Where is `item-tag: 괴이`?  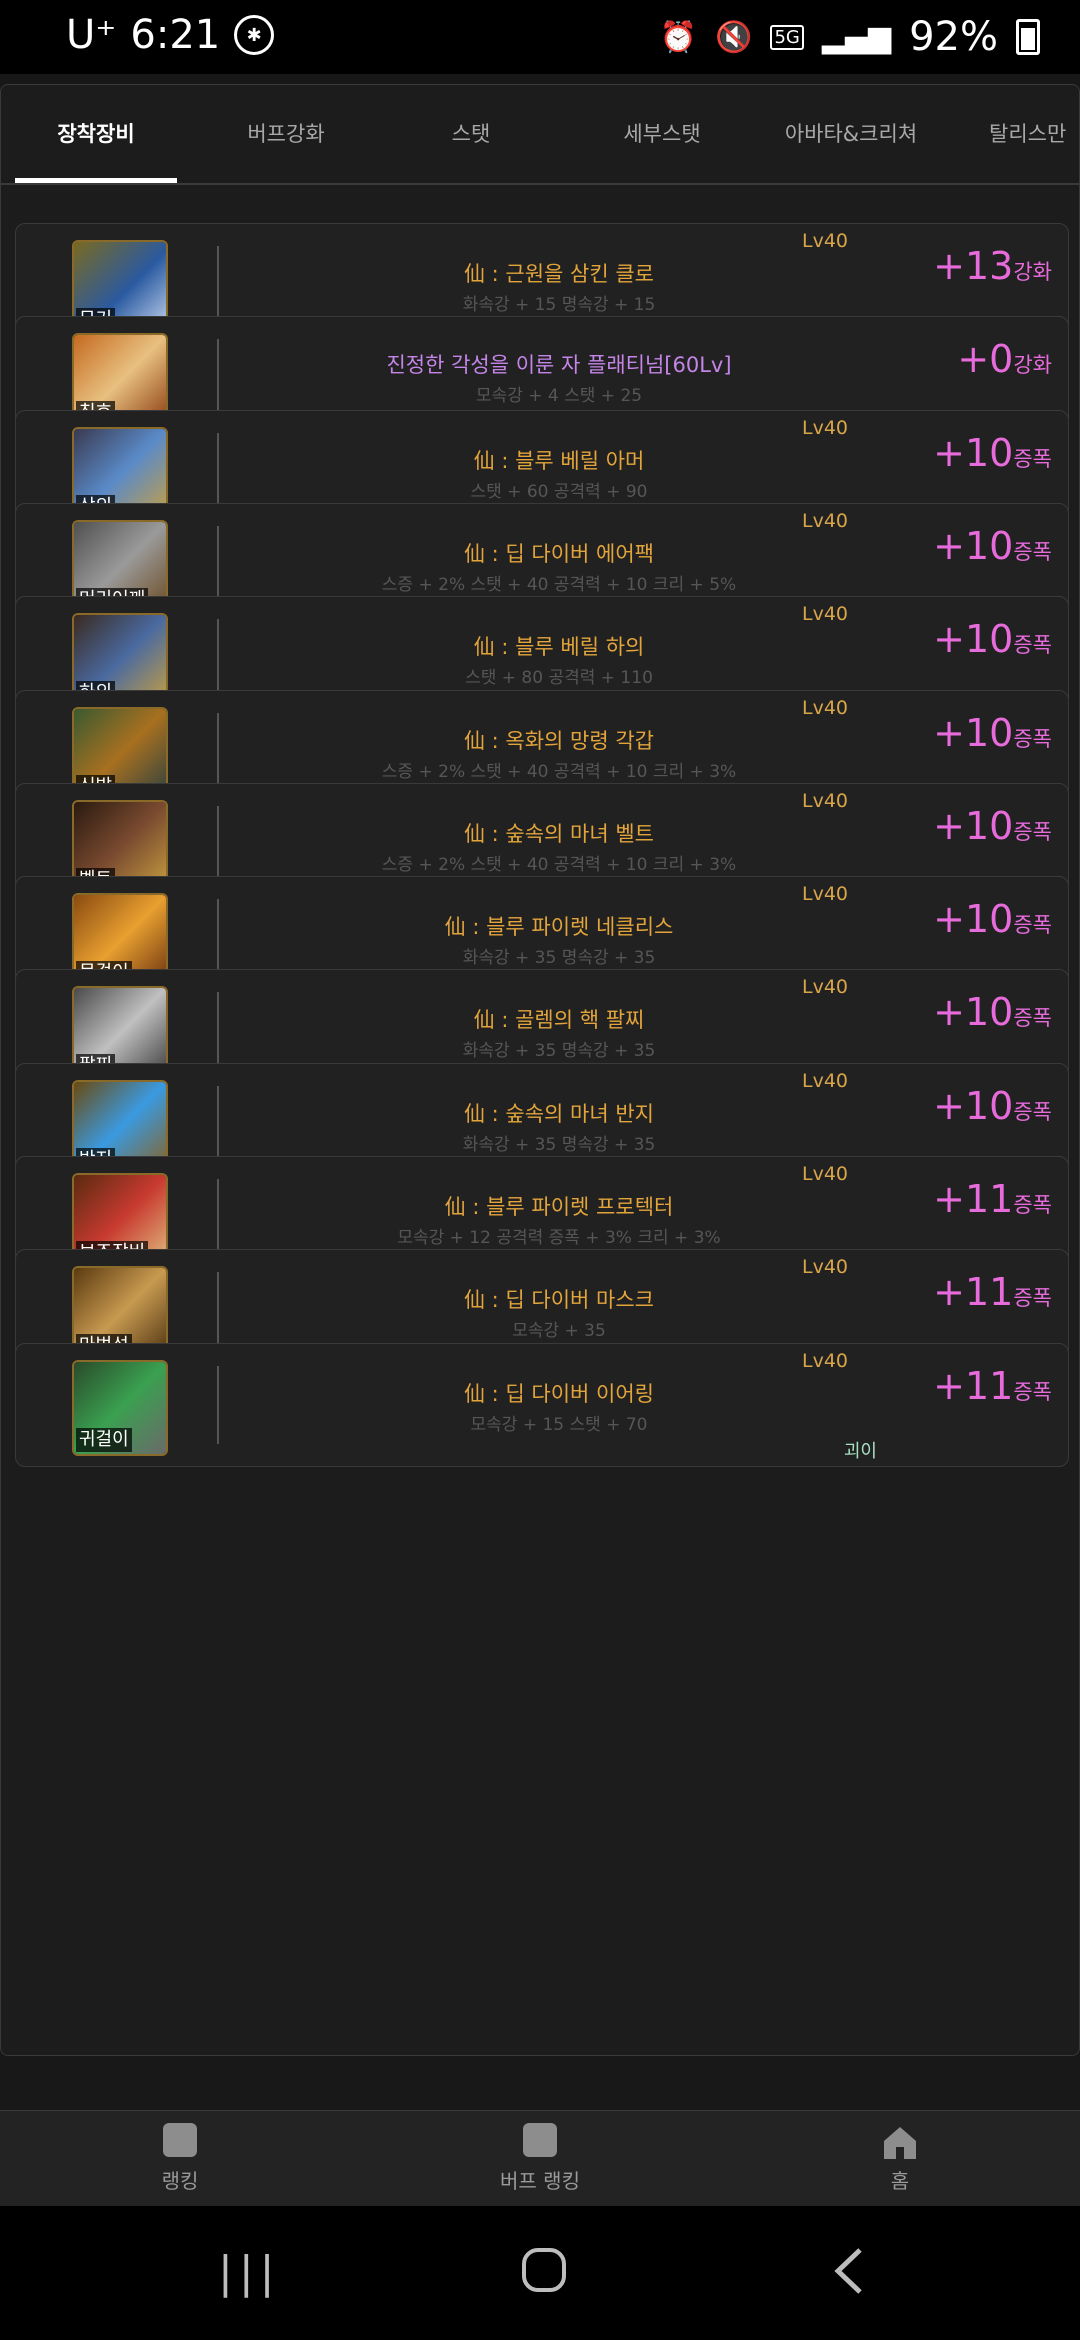 item-tag: 괴이 is located at coordinates (860, 1451).